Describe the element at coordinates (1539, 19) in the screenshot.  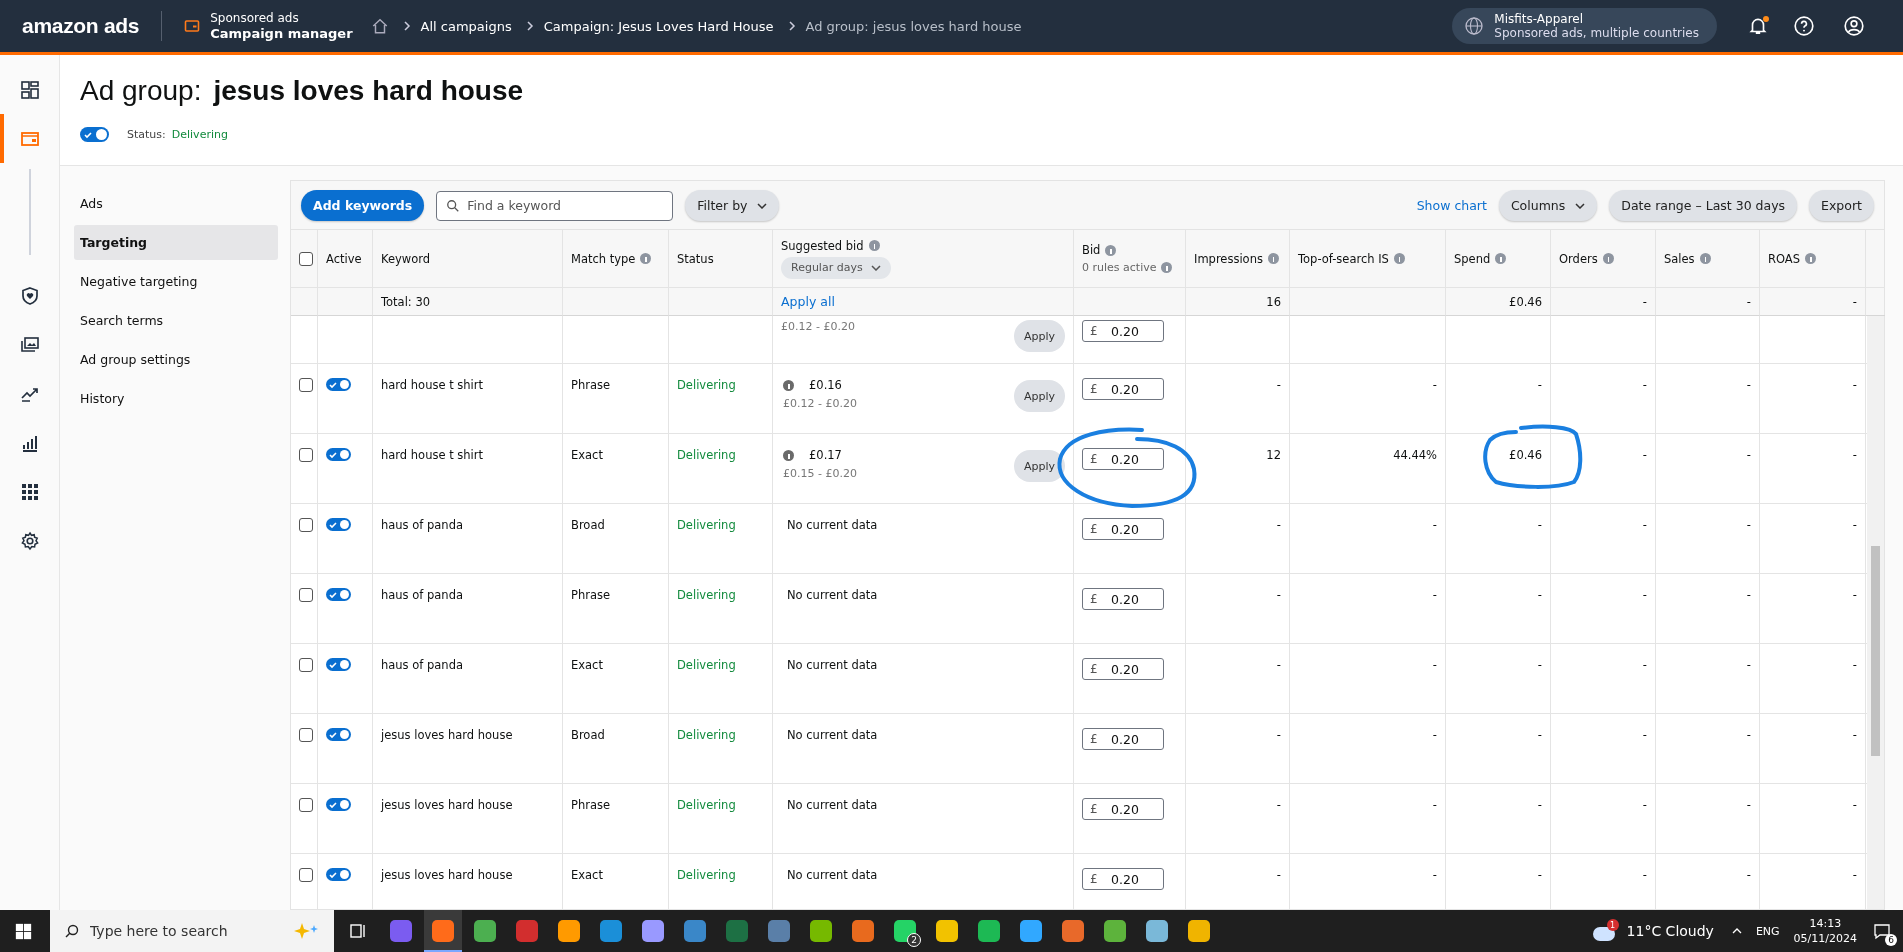
I see `account-name: Misfits-Apparel` at that location.